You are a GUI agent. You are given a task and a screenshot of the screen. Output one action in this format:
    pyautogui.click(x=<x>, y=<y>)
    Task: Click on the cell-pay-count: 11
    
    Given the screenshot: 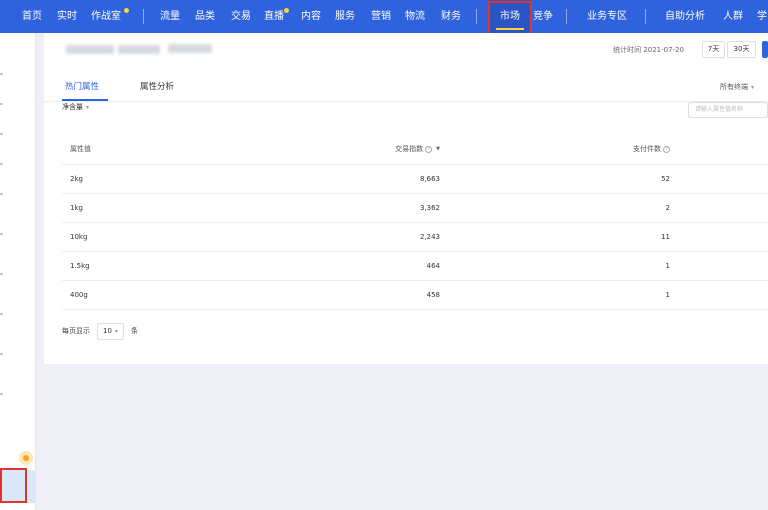 What is the action you would take?
    pyautogui.click(x=555, y=237)
    